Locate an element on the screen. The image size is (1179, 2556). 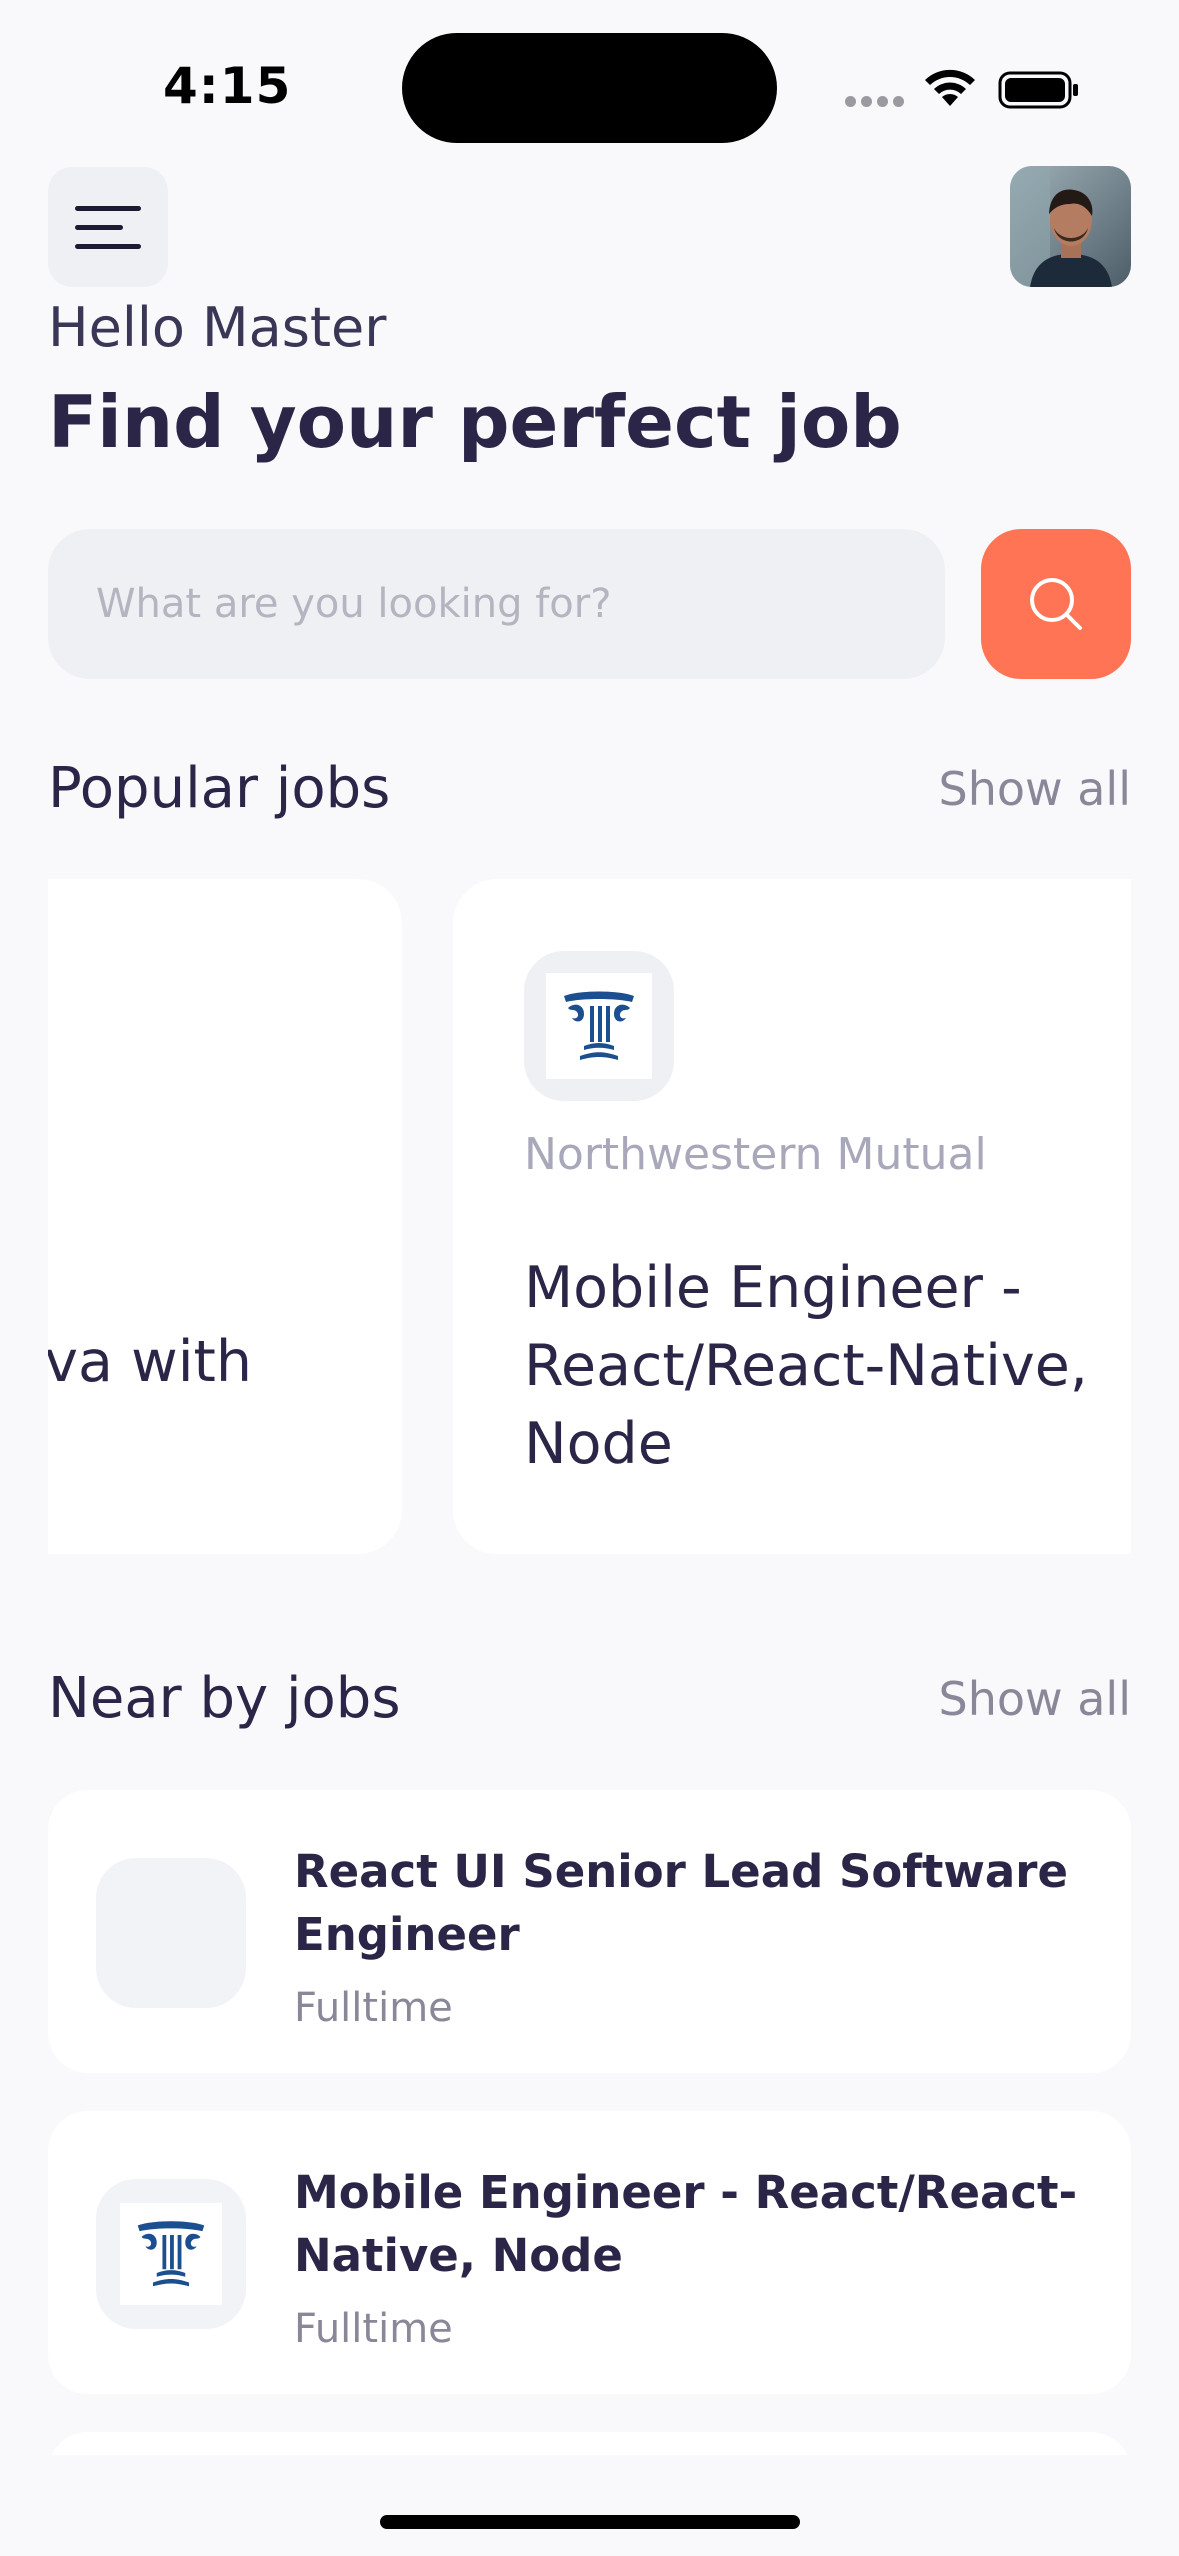
status-time: 4:15 is located at coordinates (227, 86).